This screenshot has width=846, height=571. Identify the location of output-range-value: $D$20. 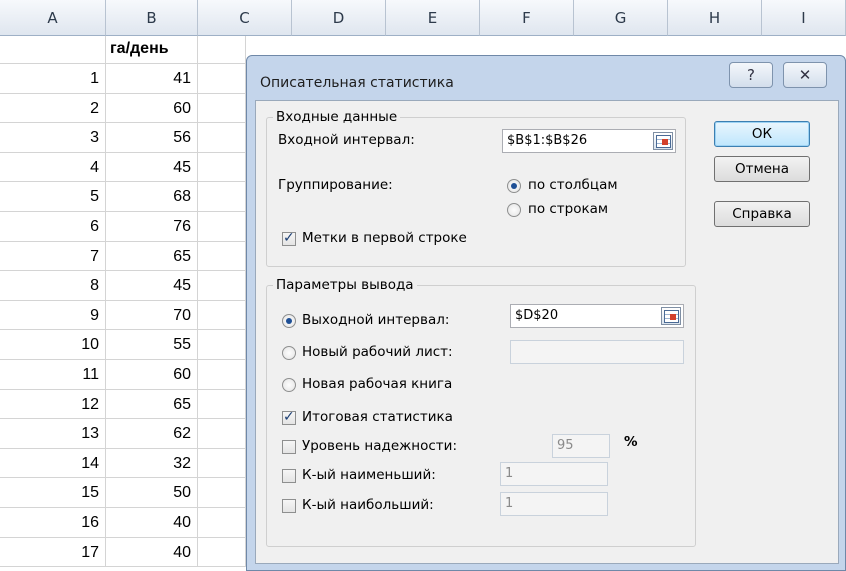
(537, 315).